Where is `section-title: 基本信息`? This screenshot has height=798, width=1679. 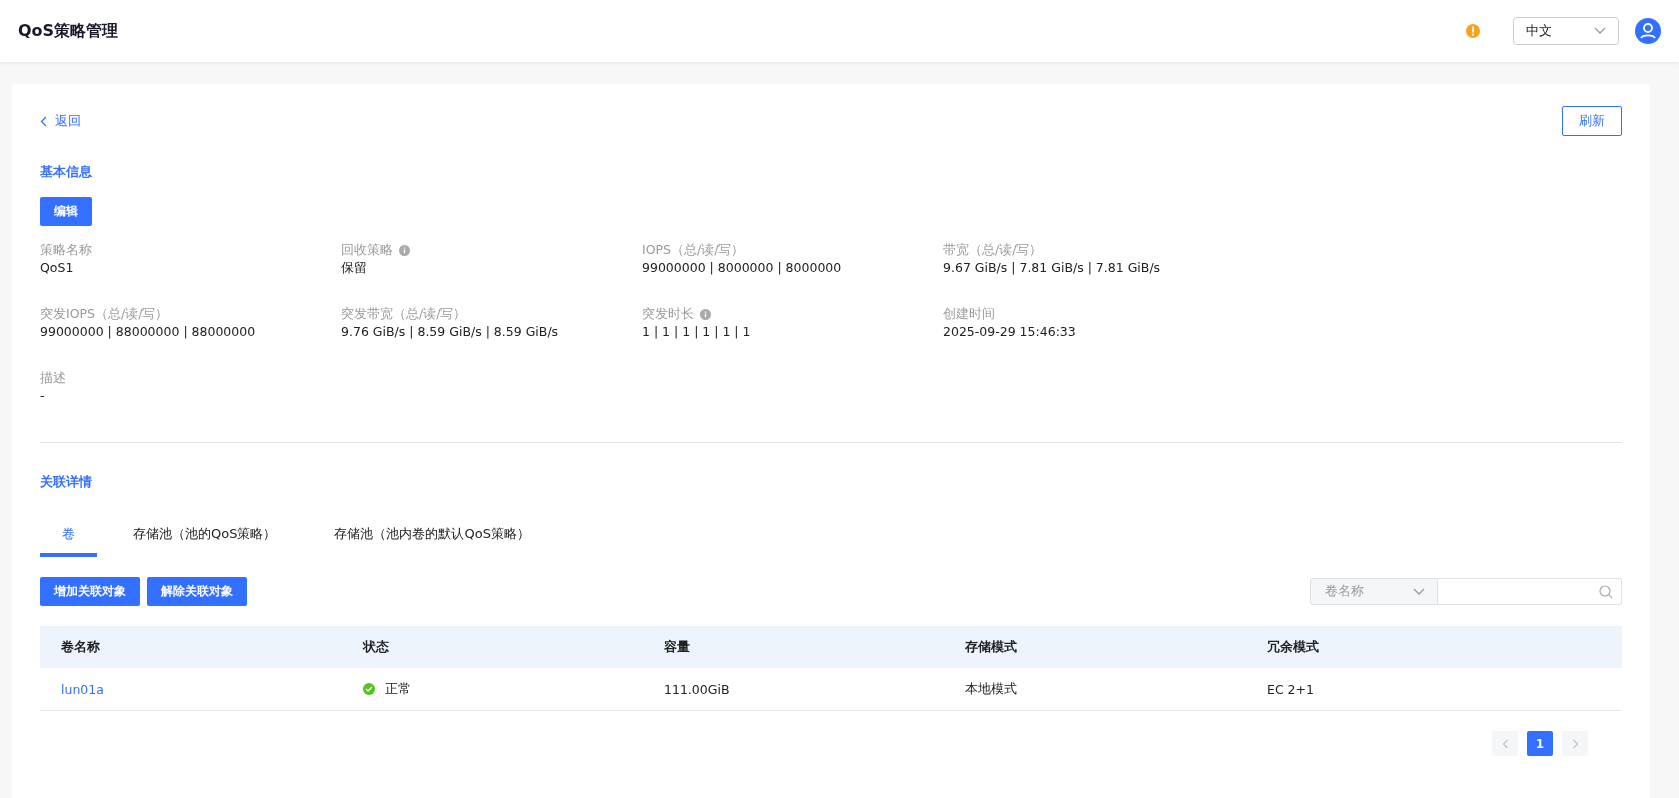 section-title: 基本信息 is located at coordinates (66, 172).